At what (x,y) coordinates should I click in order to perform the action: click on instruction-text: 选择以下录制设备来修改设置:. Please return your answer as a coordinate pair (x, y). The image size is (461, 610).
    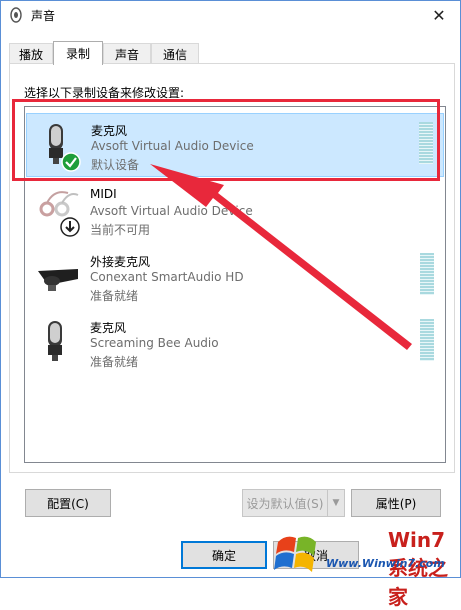
    Looking at the image, I should click on (104, 93).